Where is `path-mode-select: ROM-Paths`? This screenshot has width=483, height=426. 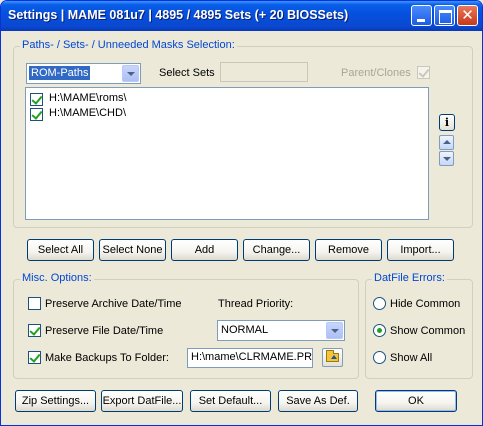 path-mode-select: ROM-Paths is located at coordinates (83, 73).